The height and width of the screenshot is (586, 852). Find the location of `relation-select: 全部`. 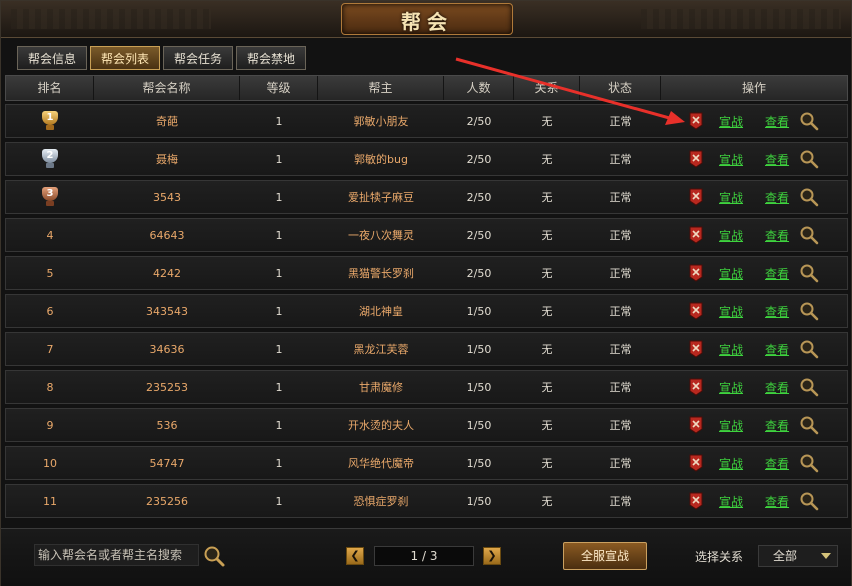

relation-select: 全部 is located at coordinates (798, 556).